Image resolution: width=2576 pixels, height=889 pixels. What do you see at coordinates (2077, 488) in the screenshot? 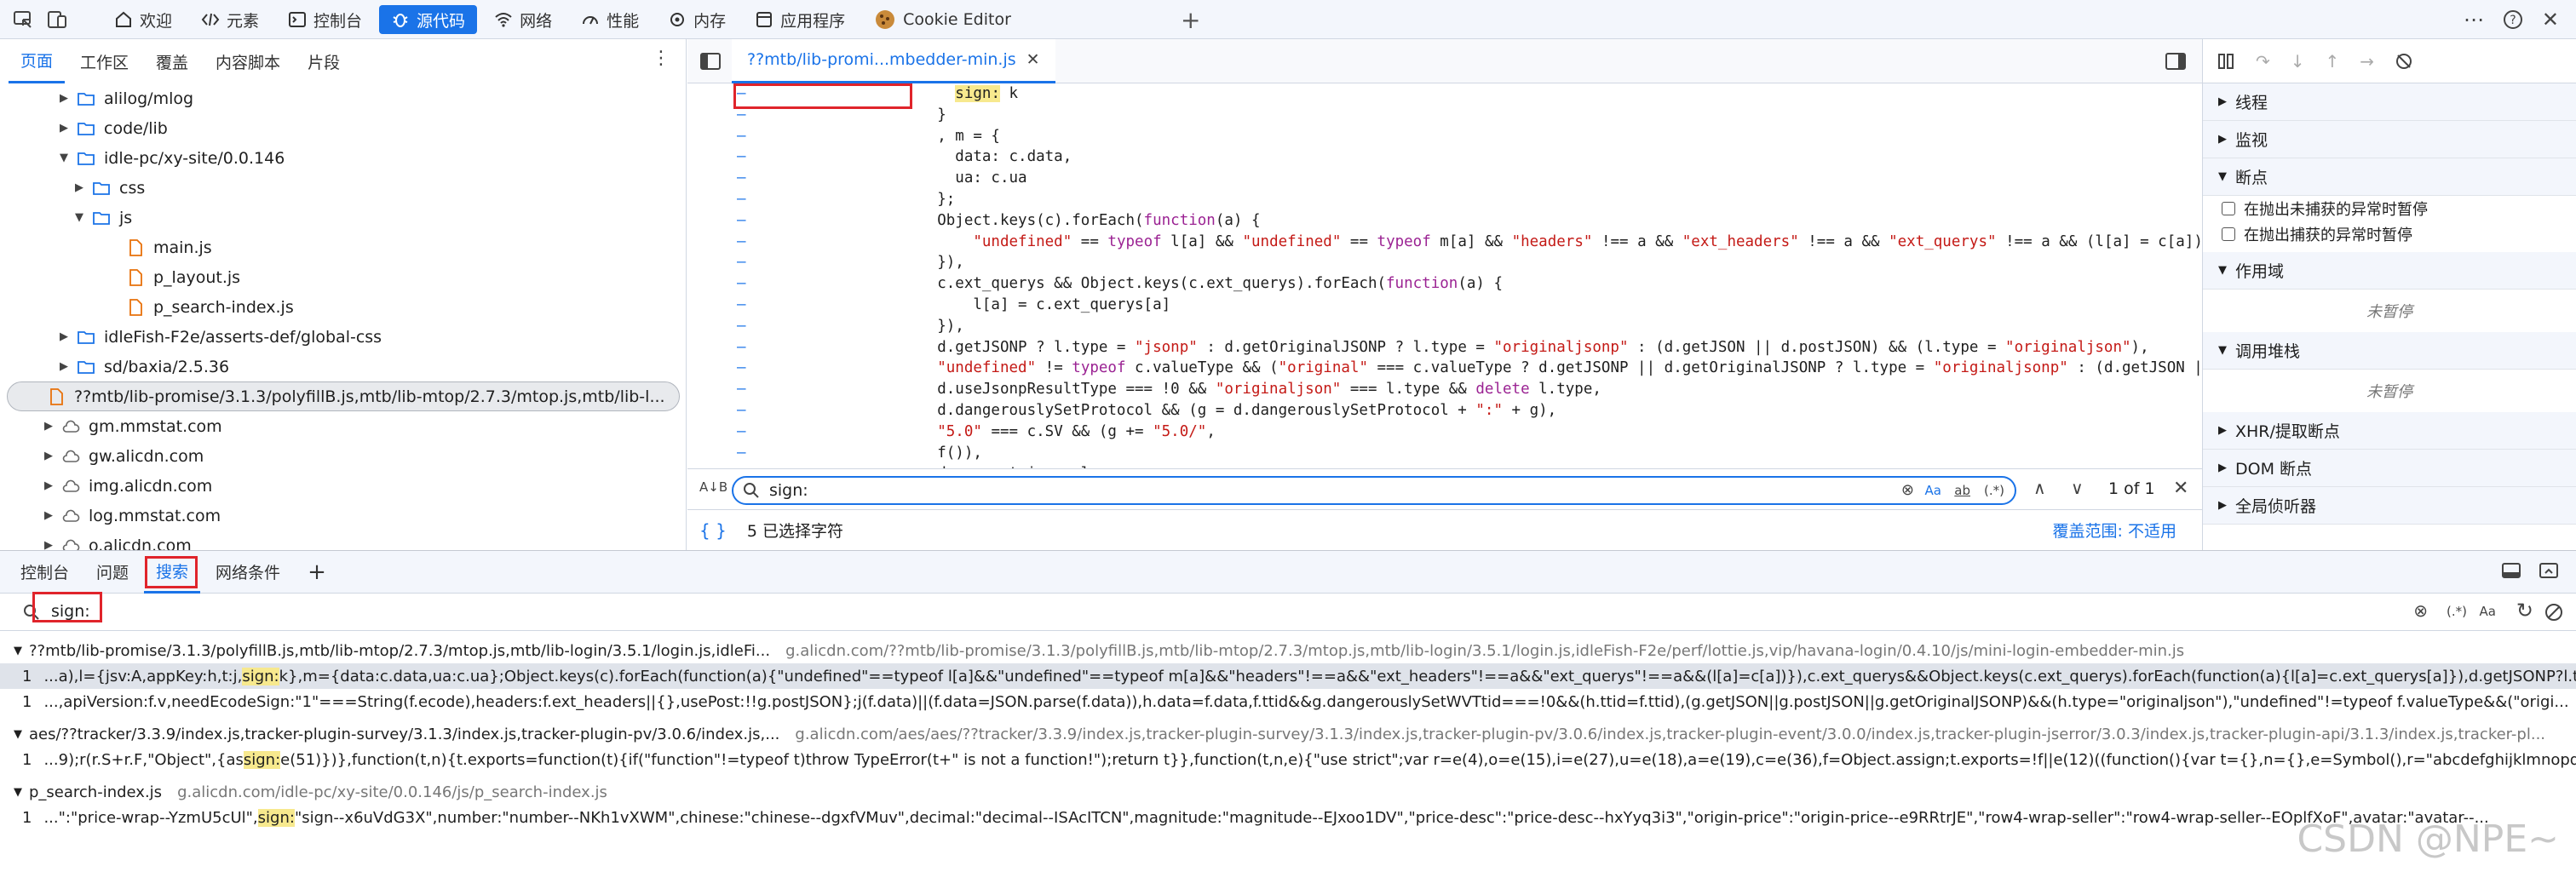
I see `find-next-icon: ∨` at bounding box center [2077, 488].